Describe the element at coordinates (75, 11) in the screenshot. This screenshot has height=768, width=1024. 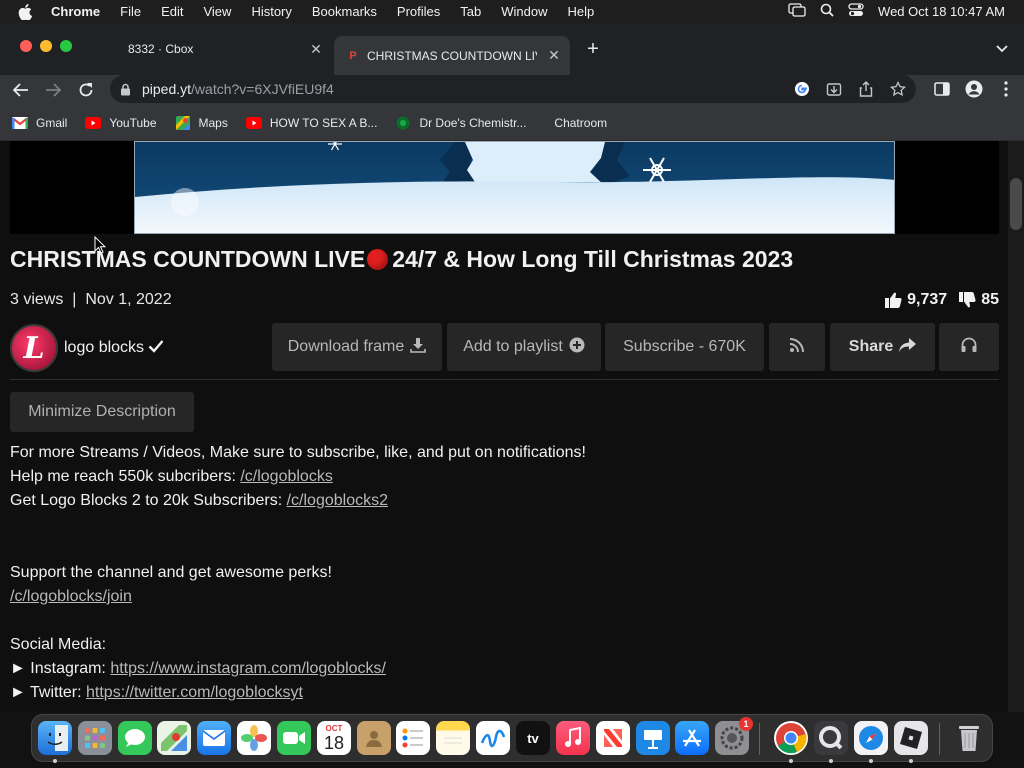
I see `menu-app-name: Chrome` at that location.